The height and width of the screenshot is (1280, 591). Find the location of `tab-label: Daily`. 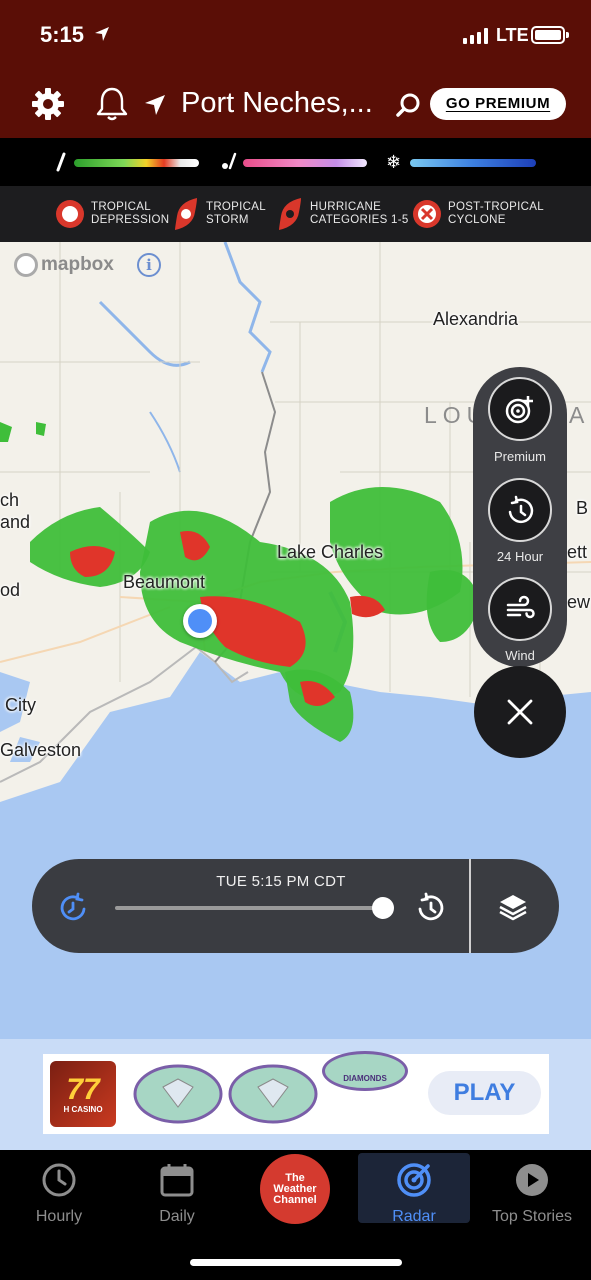

tab-label: Daily is located at coordinates (177, 1216).